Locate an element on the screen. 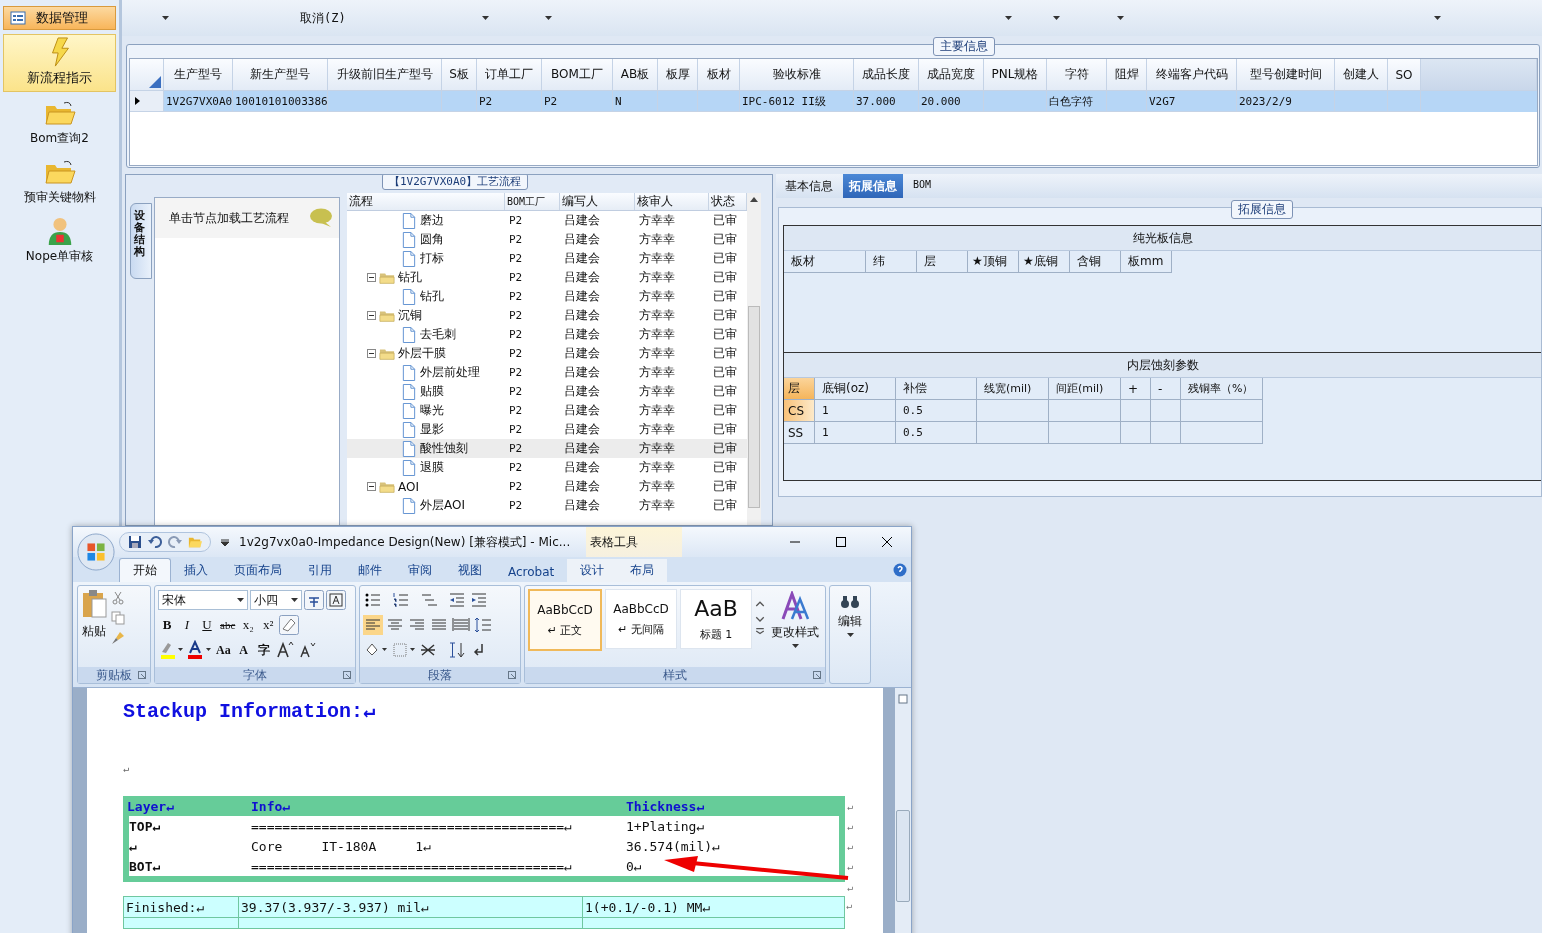 The height and width of the screenshot is (933, 1542). ribbon-tab: 插入 is located at coordinates (196, 570).